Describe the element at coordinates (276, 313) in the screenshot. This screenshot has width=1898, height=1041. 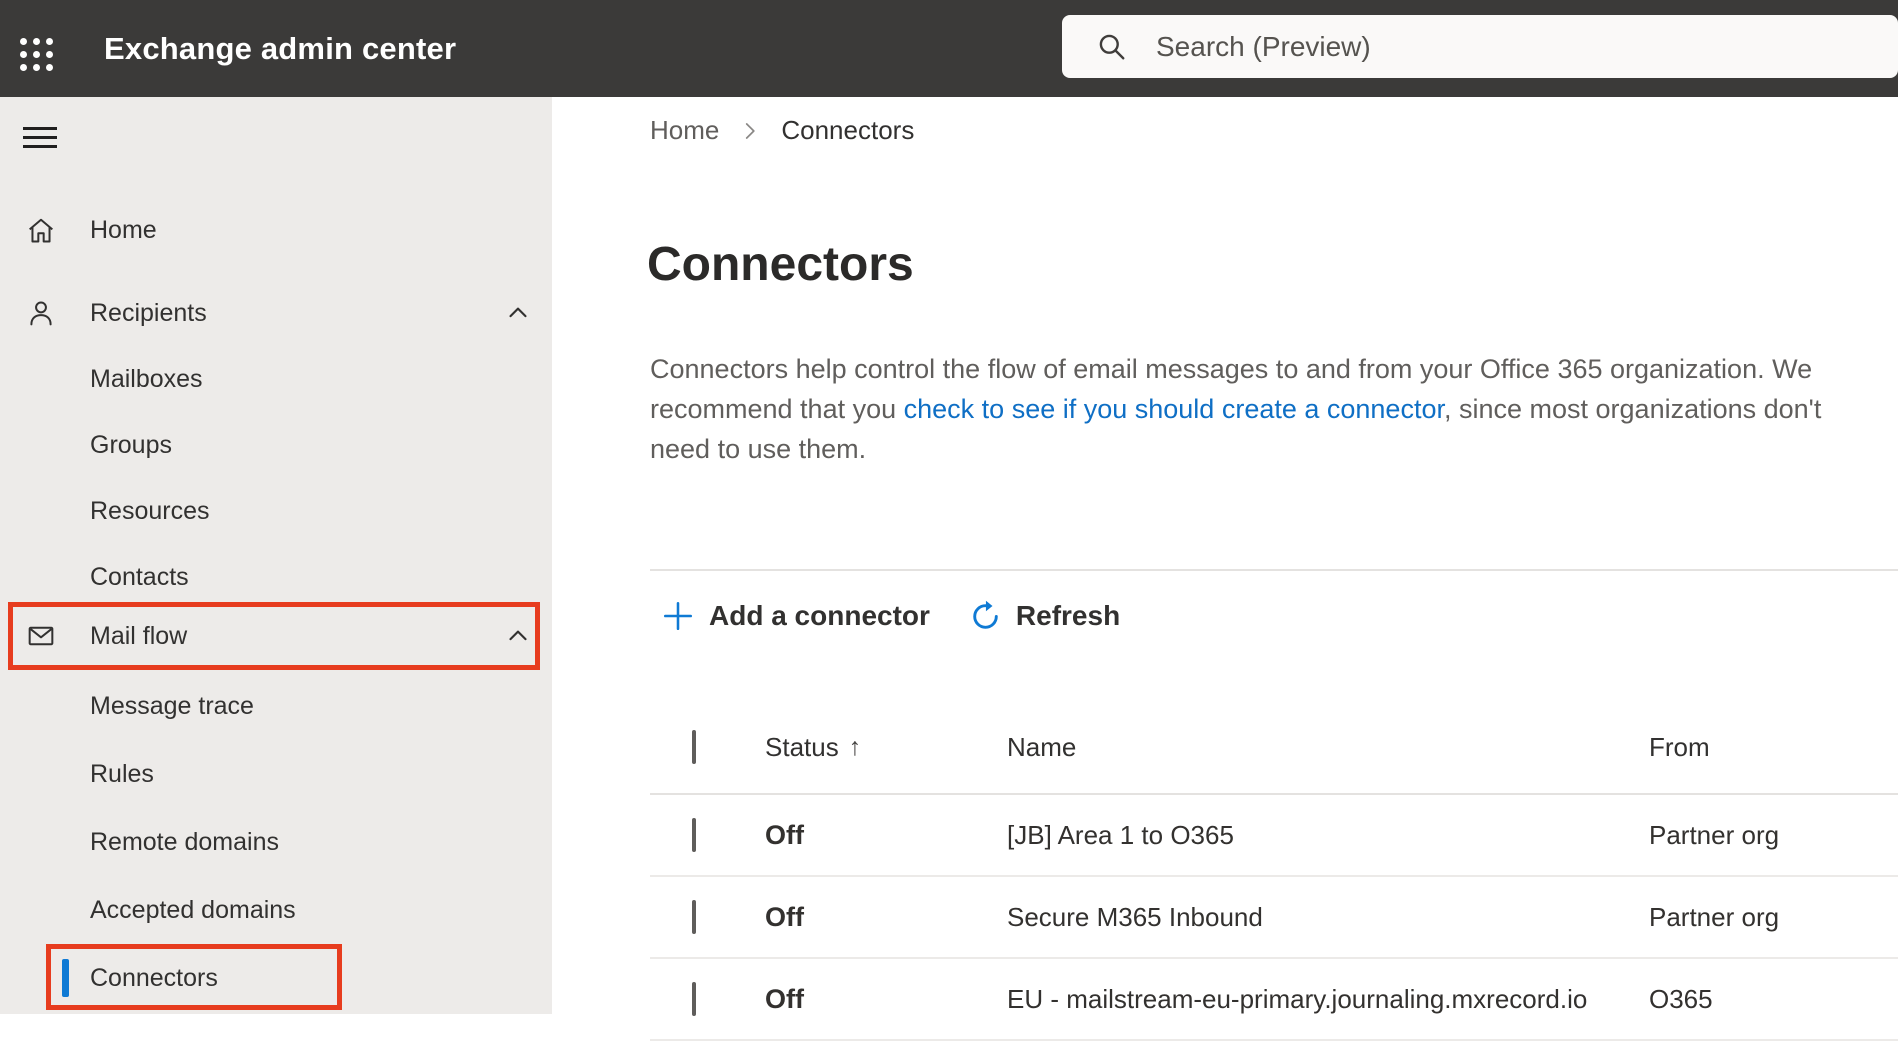
I see `sidebar-item-recipients: Recipients` at that location.